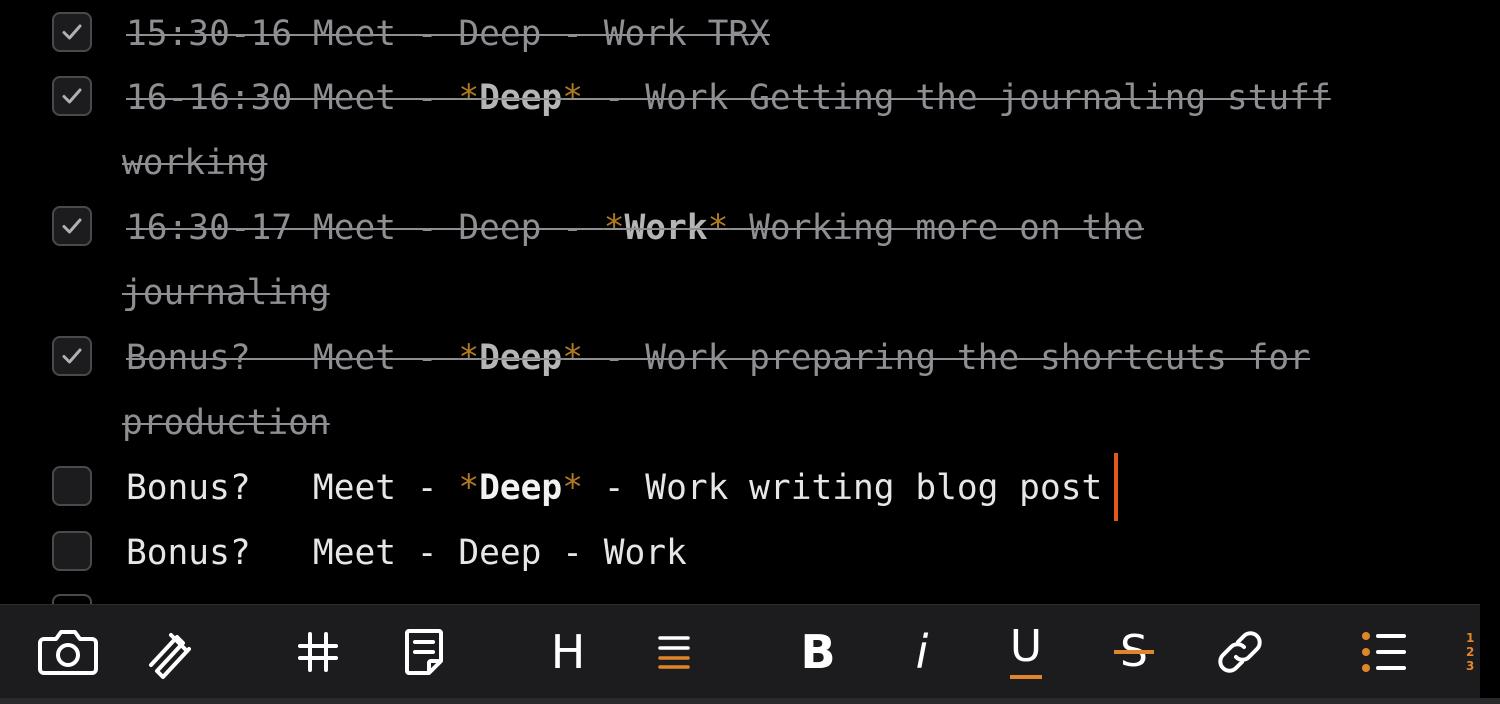 This screenshot has height=704, width=1500. Describe the element at coordinates (1116, 487) in the screenshot. I see `text-cursor` at that location.